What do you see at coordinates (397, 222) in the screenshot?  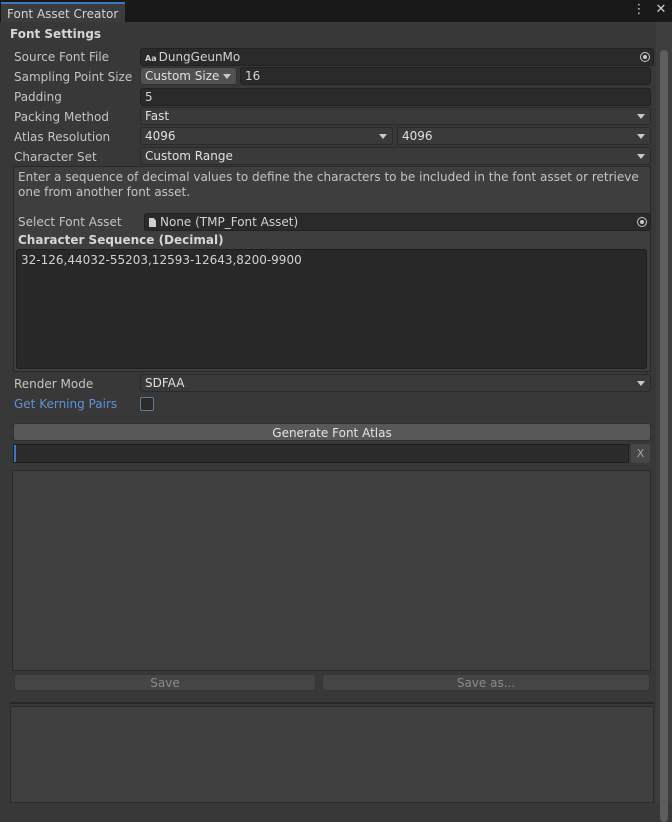 I see `select-font-asset-field: None (TMP_Font Asset)` at bounding box center [397, 222].